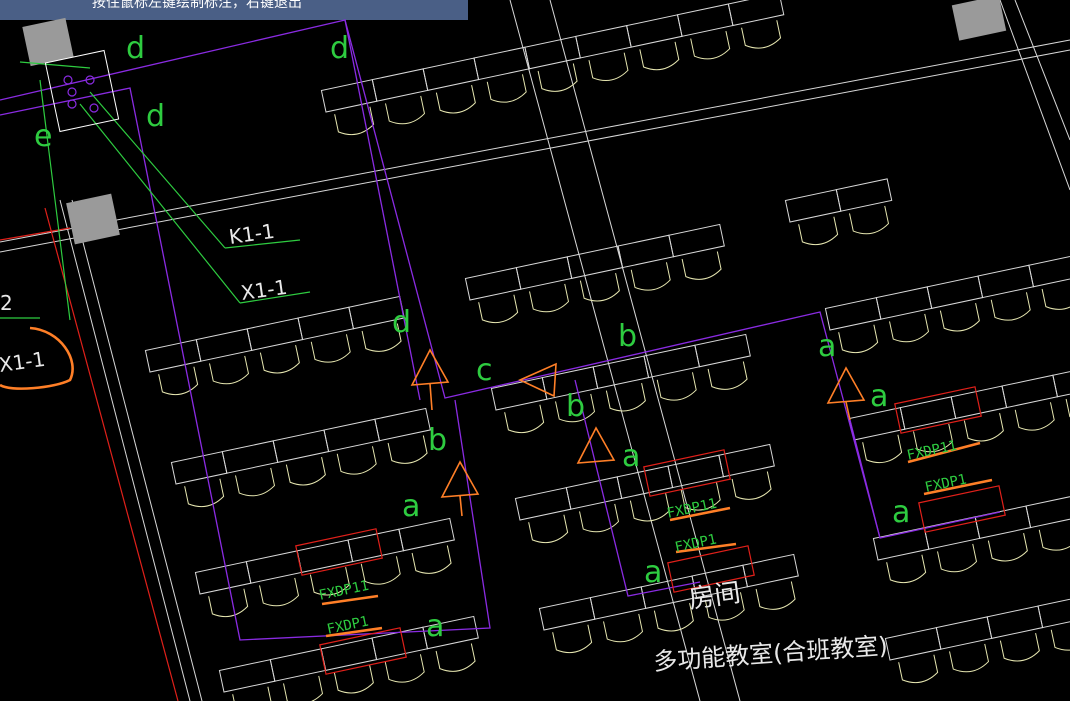 This screenshot has height=701, width=1070. What do you see at coordinates (484, 370) in the screenshot?
I see `section-label: c` at bounding box center [484, 370].